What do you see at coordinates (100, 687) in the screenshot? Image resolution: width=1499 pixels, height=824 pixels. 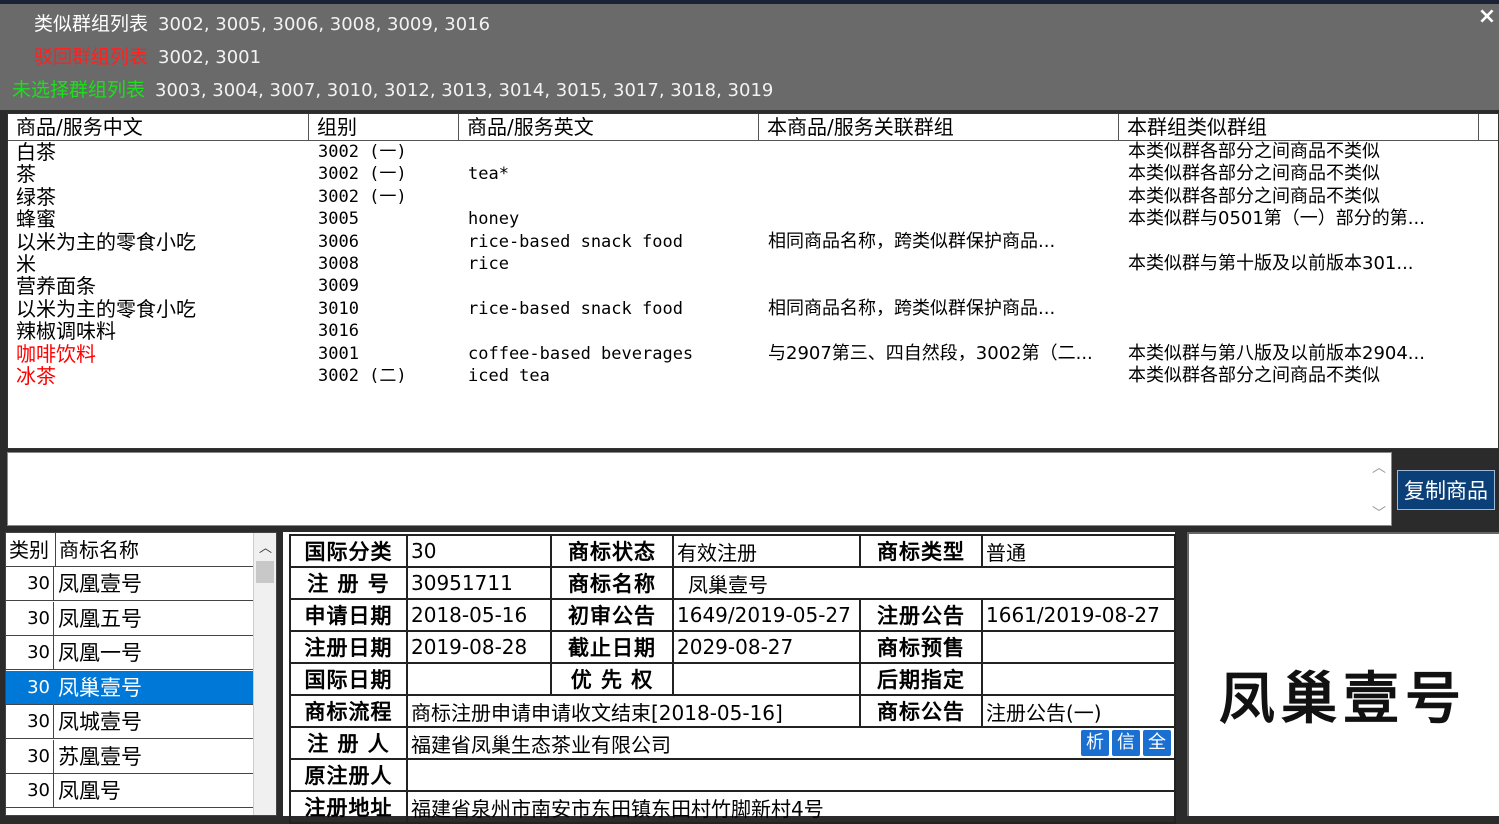 I see `trademark-name: 凤巢壹号` at bounding box center [100, 687].